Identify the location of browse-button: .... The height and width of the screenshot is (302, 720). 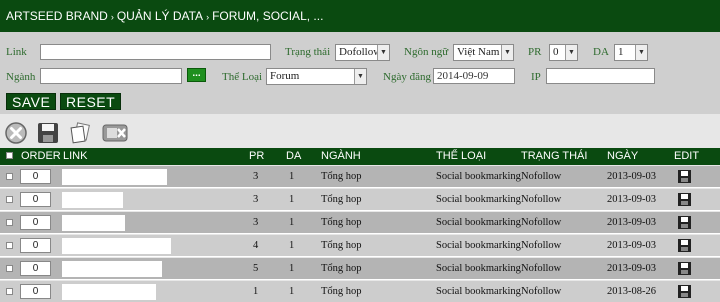
(196, 75).